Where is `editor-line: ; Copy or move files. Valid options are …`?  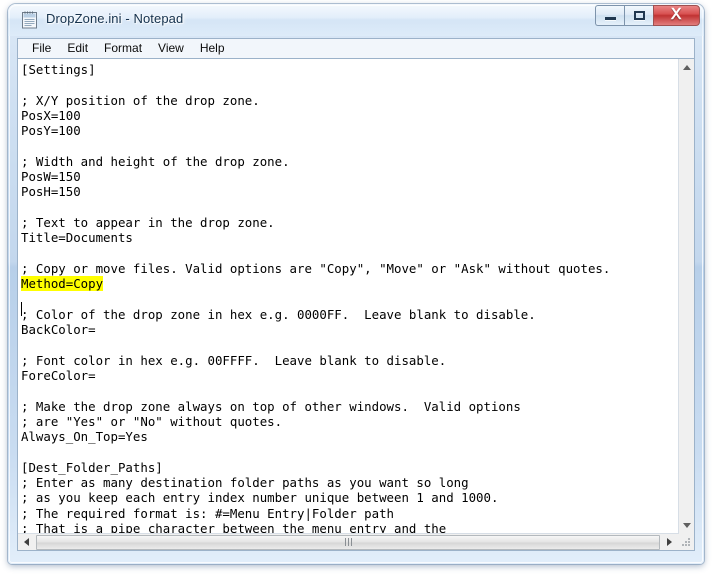
editor-line: ; Copy or move files. Valid options are … is located at coordinates (316, 268).